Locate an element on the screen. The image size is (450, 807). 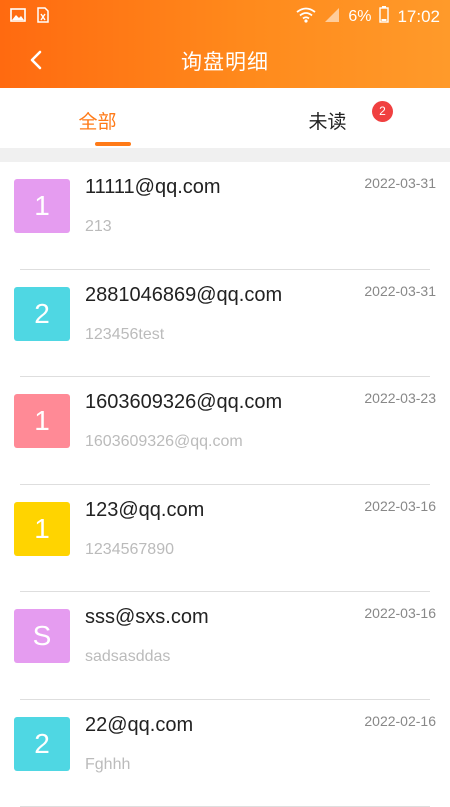
battery-icon is located at coordinates (384, 17).